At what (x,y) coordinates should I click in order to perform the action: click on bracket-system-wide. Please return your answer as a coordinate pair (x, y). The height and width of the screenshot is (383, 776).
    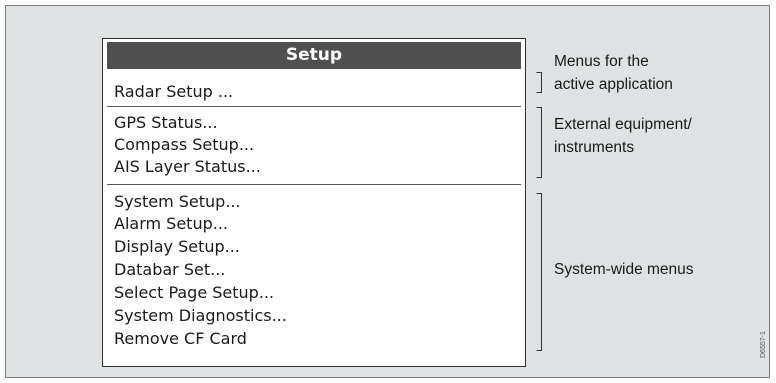
    Looking at the image, I should click on (539, 272).